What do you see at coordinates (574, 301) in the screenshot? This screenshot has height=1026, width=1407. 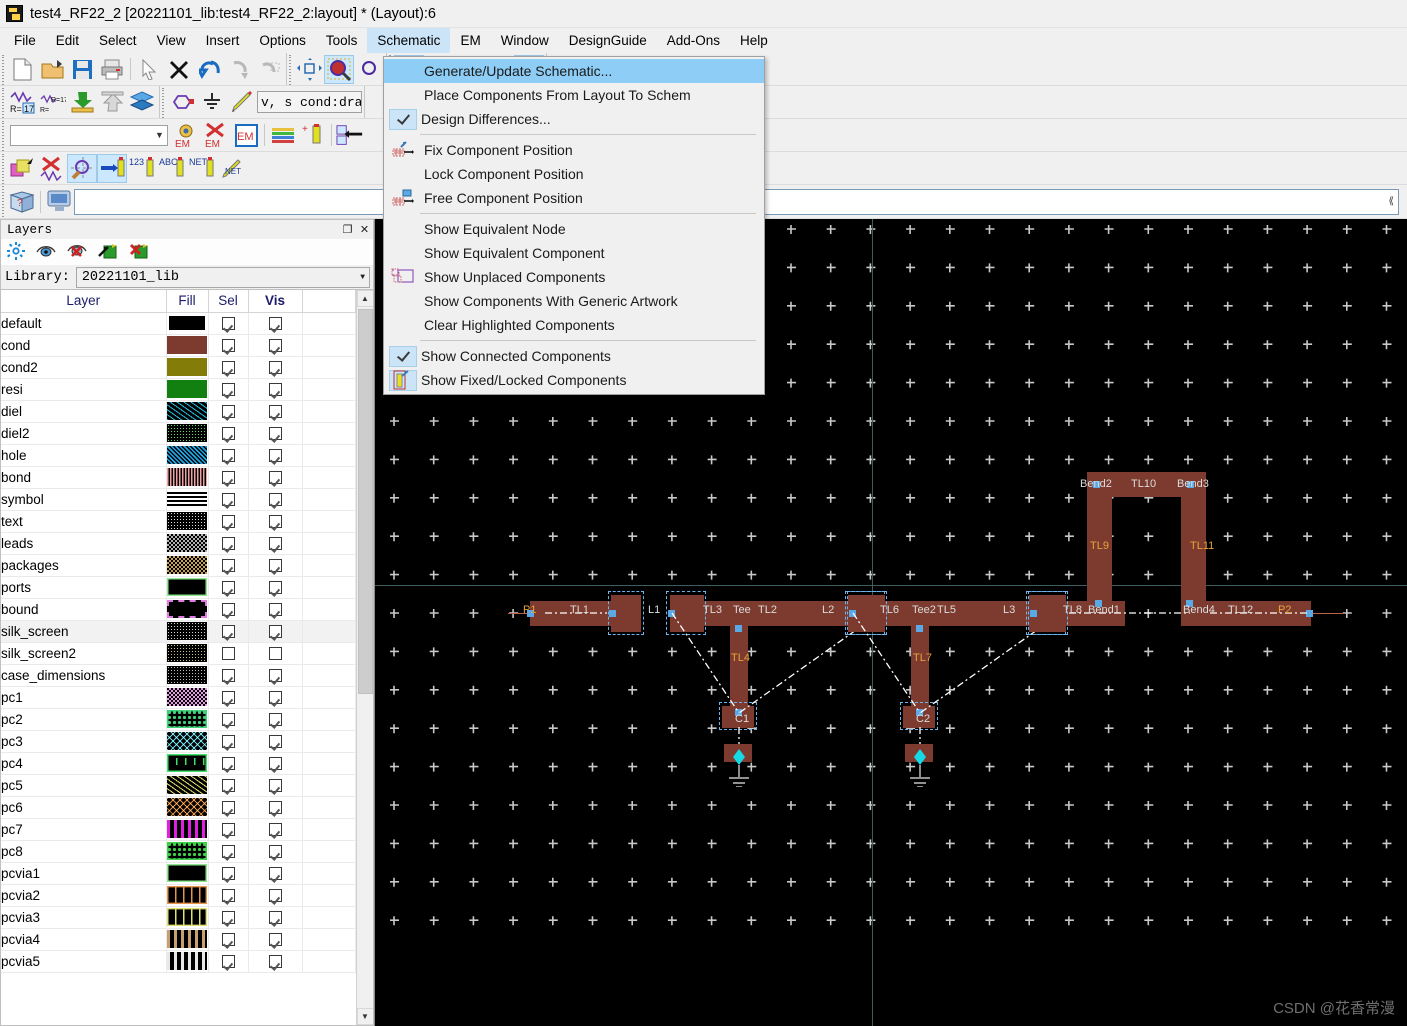 I see `menu-item-show-components-with-generic-artwork: Show Components With Generic Artwork` at bounding box center [574, 301].